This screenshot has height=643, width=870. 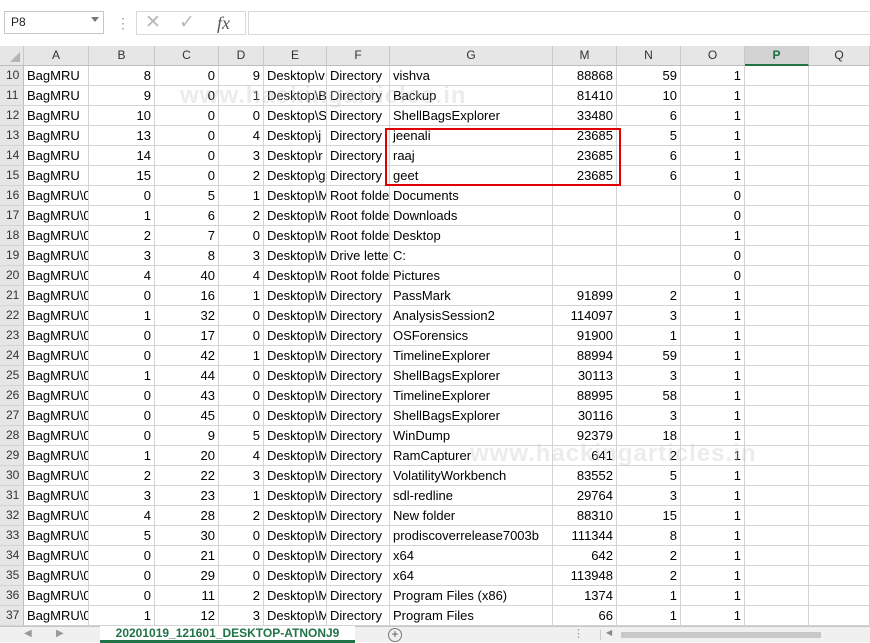 I want to click on cell-m: 83552, so click(x=585, y=476).